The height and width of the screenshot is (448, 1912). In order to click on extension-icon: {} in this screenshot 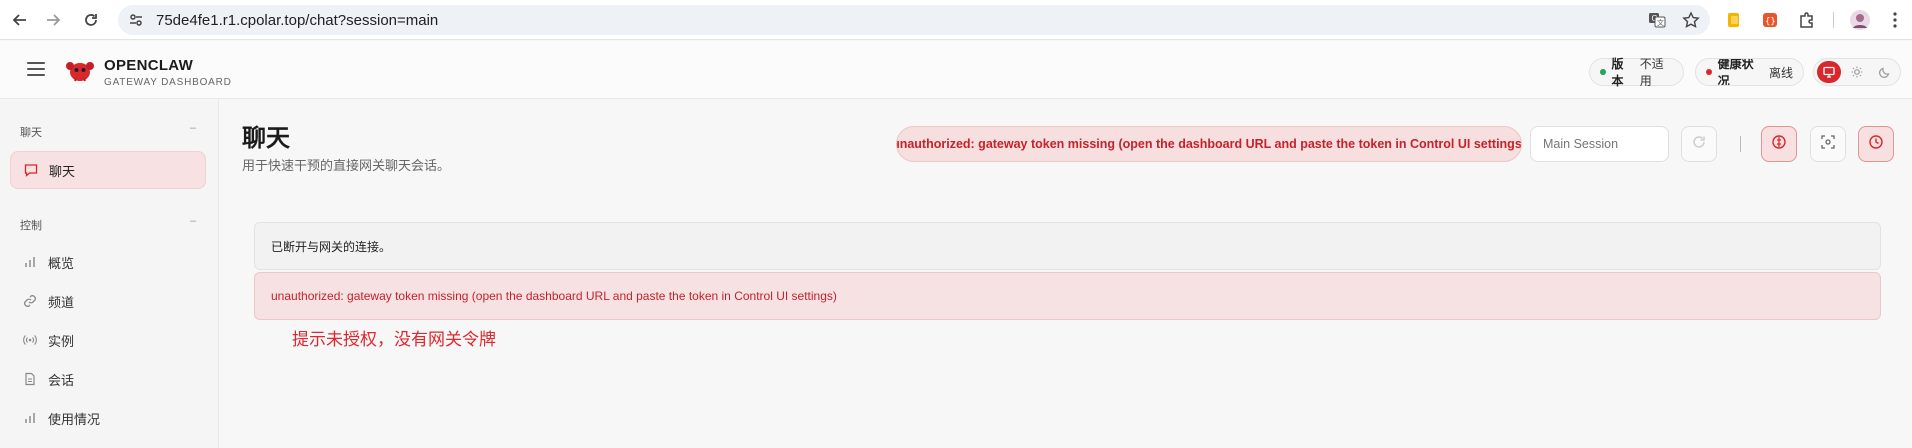, I will do `click(1770, 20)`.